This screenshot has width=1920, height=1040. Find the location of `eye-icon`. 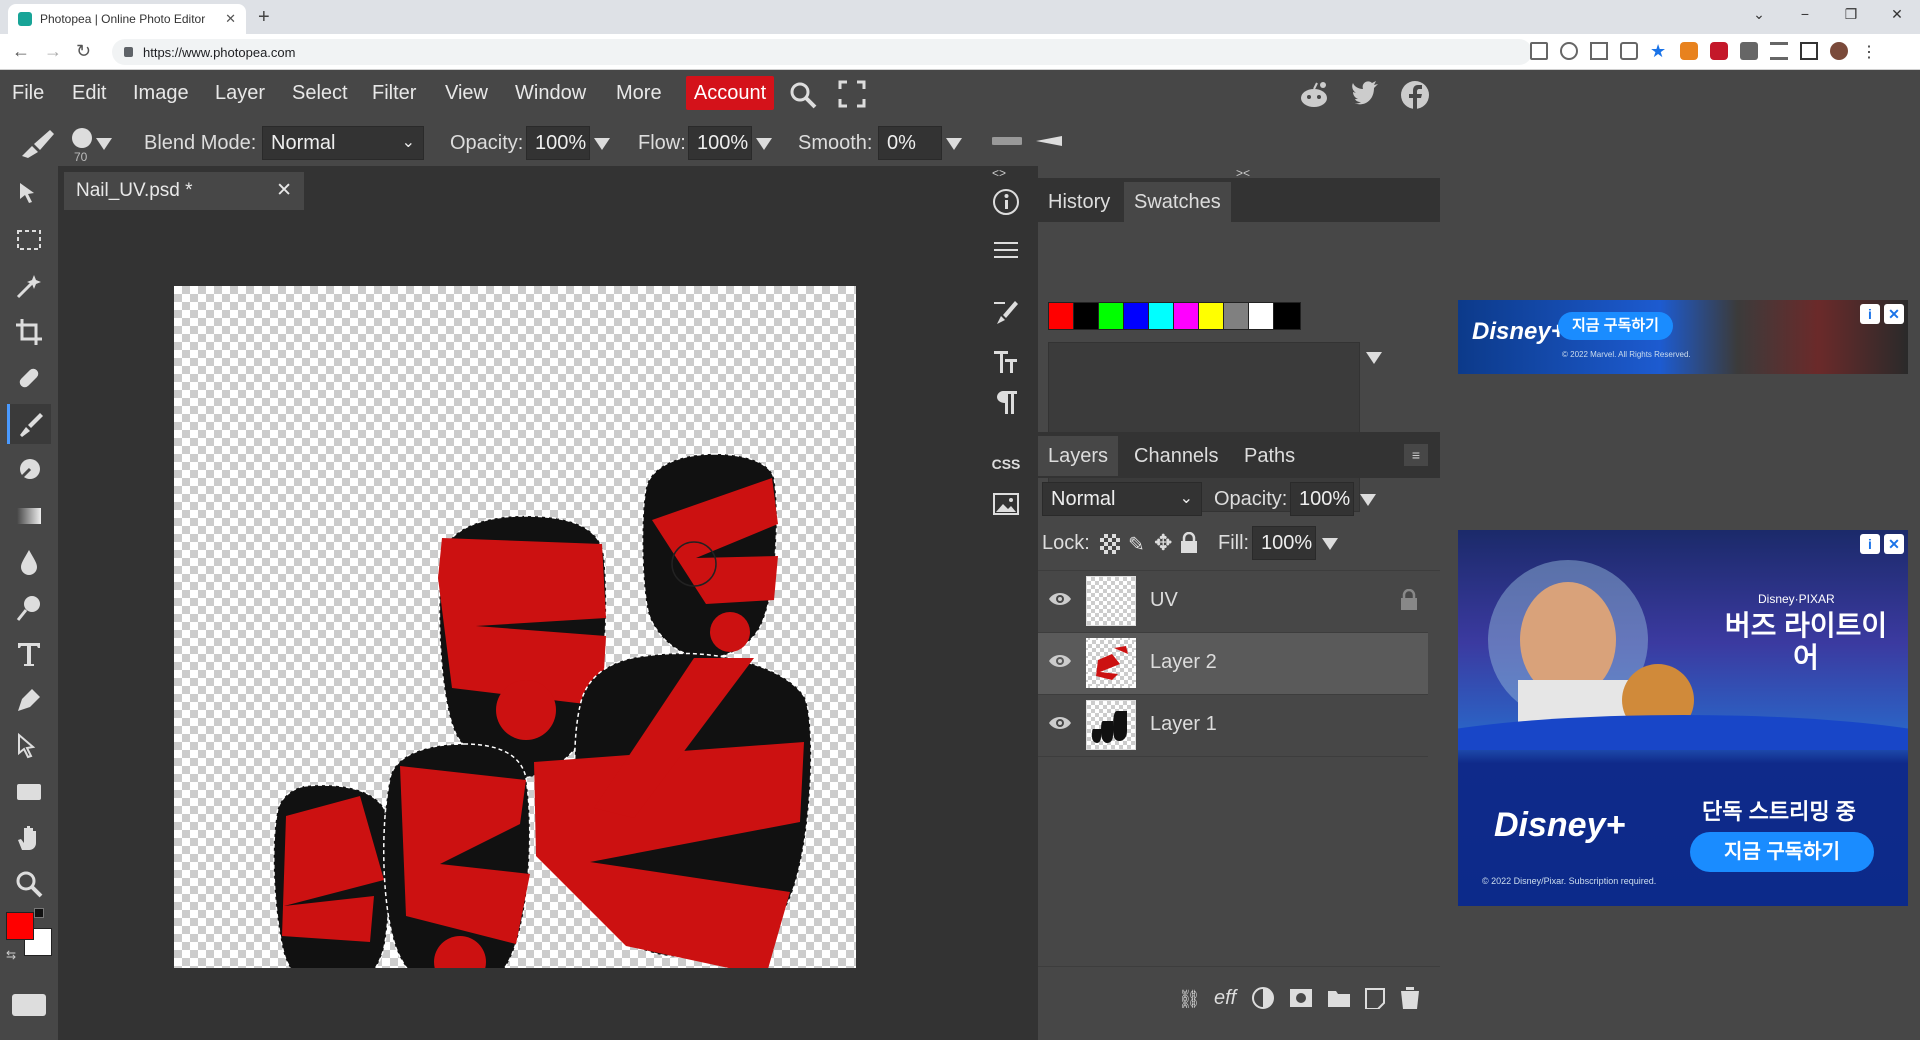

eye-icon is located at coordinates (1060, 601).